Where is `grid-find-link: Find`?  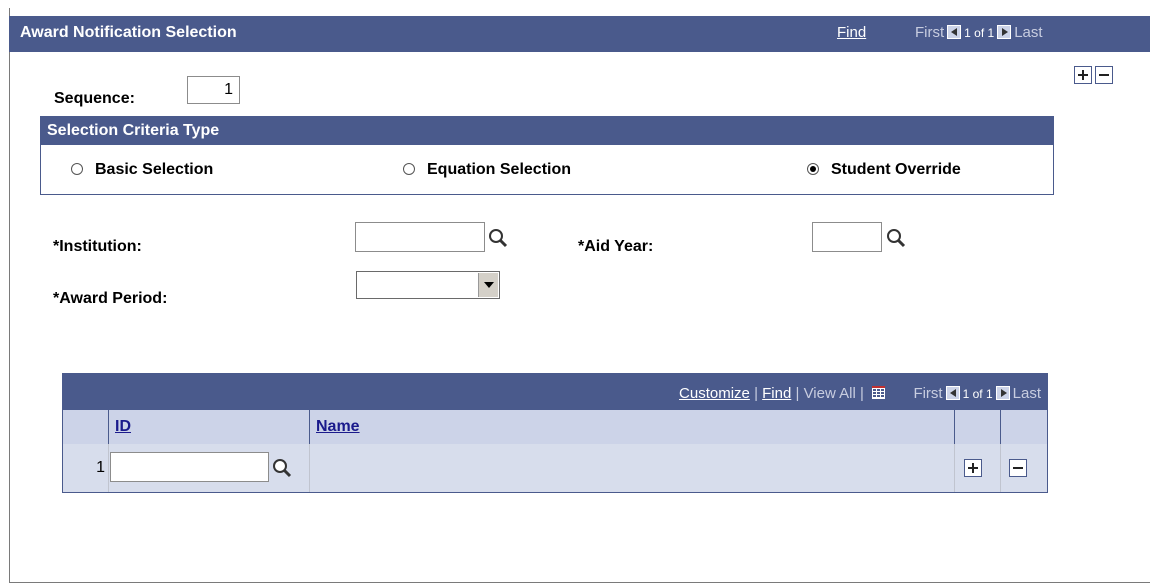 grid-find-link: Find is located at coordinates (776, 393).